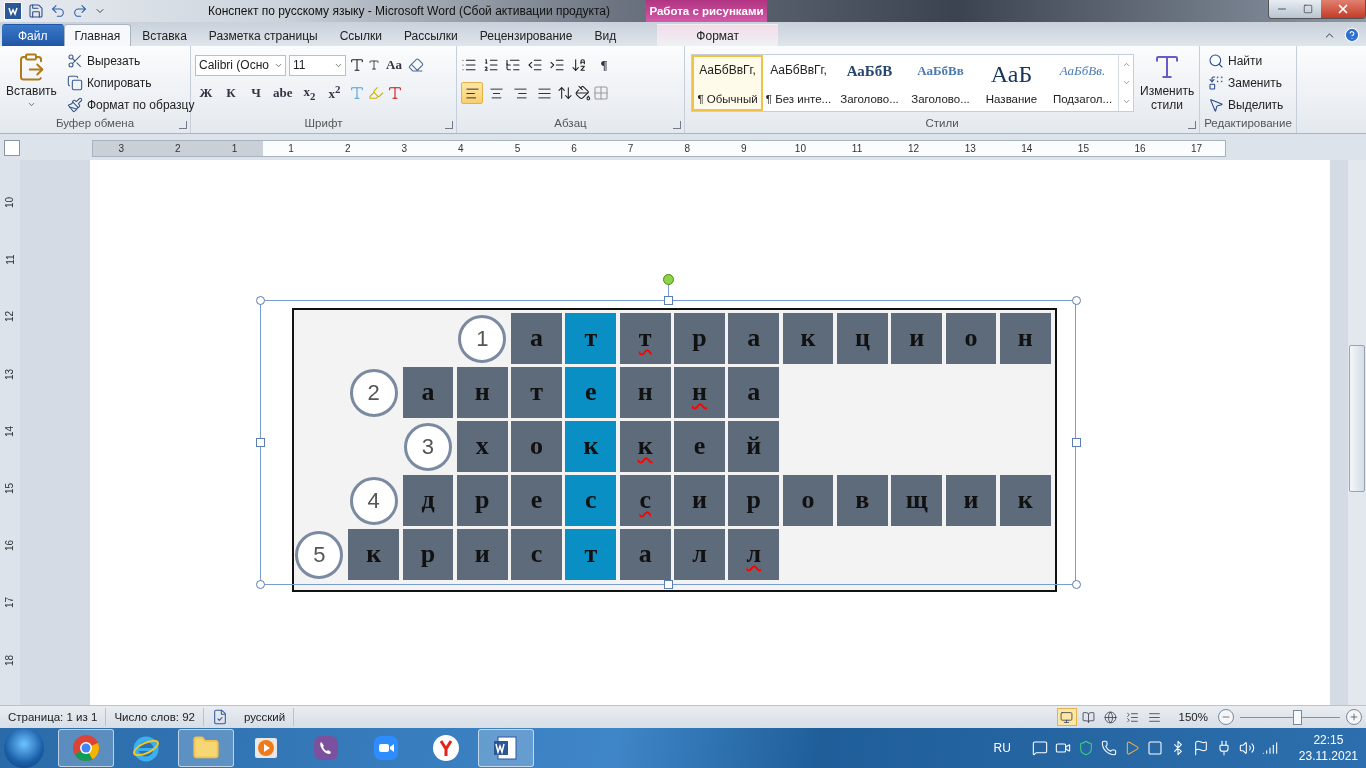 The image size is (1366, 768). Describe the element at coordinates (520, 93) in the screenshot. I see `align-right-icon` at that location.